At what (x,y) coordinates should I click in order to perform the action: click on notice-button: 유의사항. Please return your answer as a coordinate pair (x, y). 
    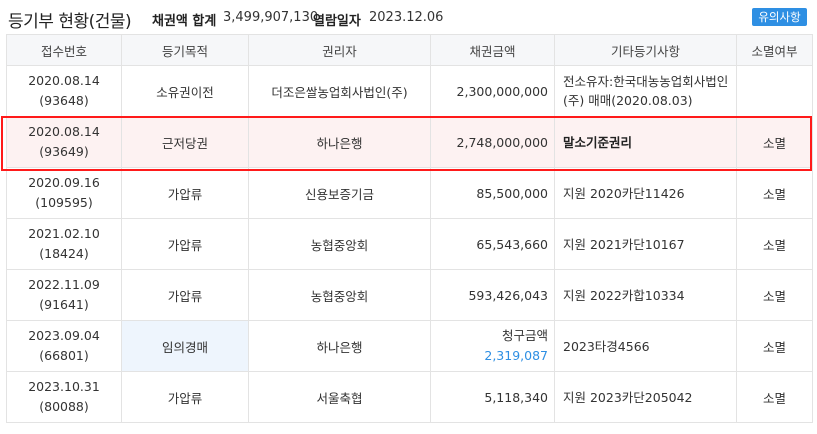
    Looking at the image, I should click on (779, 17).